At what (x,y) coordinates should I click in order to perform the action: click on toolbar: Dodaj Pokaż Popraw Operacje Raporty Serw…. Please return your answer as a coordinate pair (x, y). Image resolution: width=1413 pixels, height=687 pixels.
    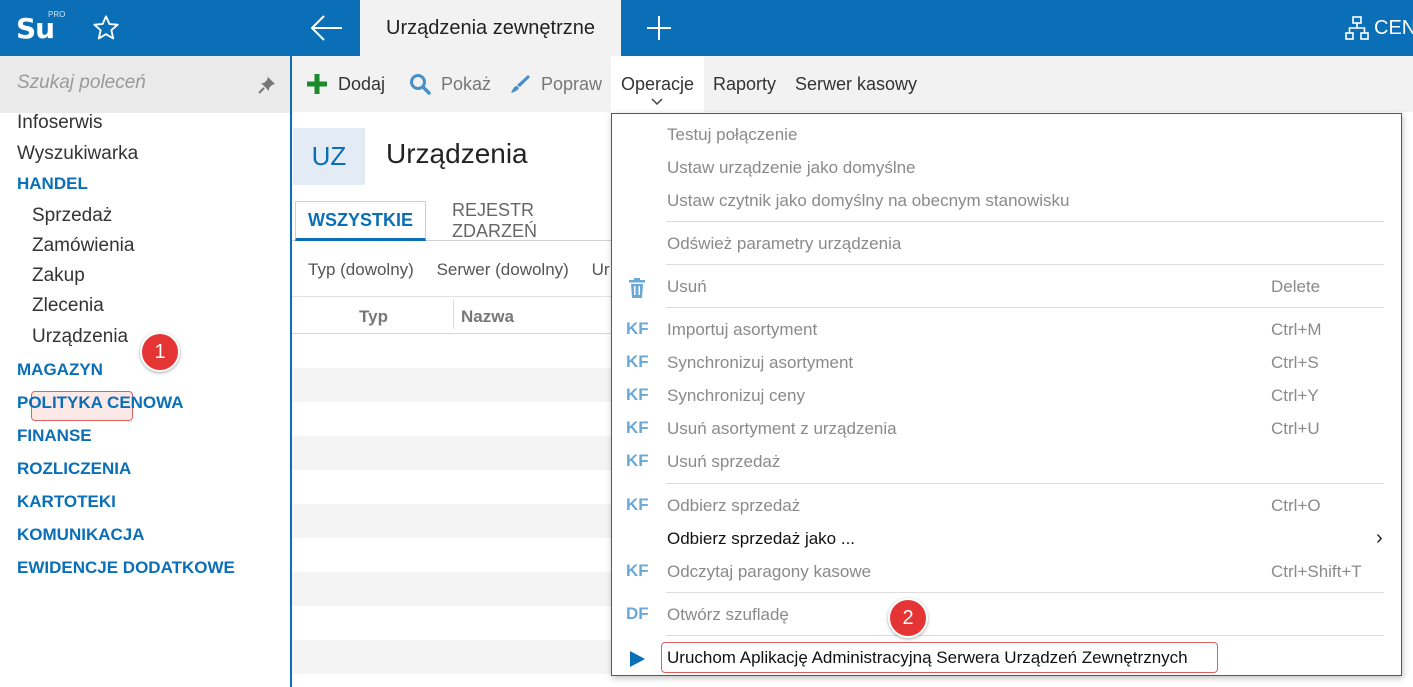
    Looking at the image, I should click on (852, 84).